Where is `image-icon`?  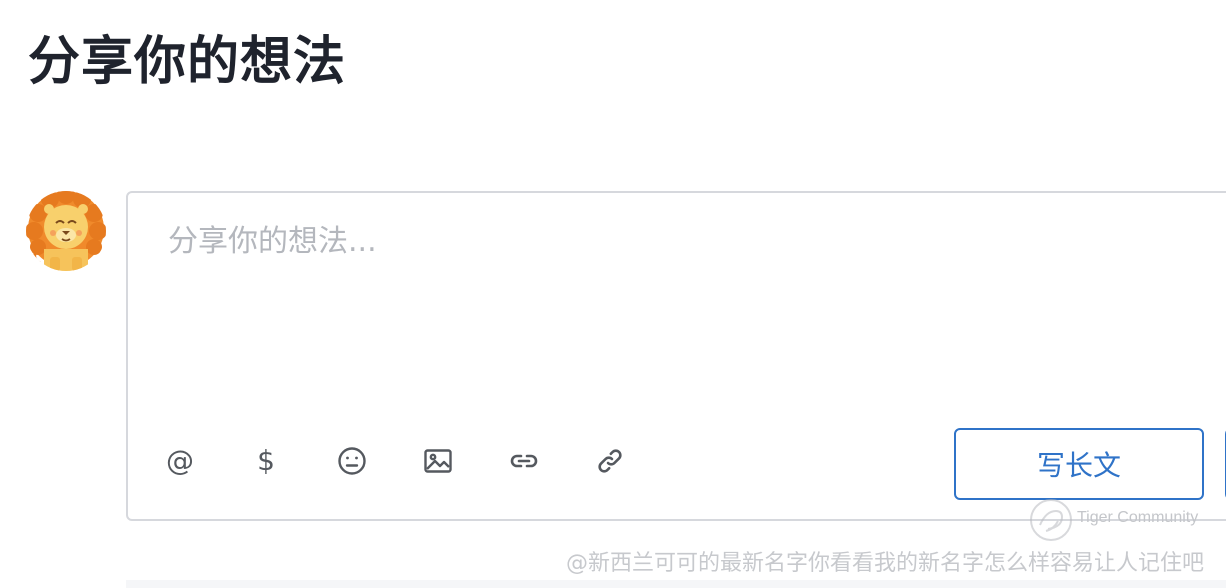
image-icon is located at coordinates (438, 461).